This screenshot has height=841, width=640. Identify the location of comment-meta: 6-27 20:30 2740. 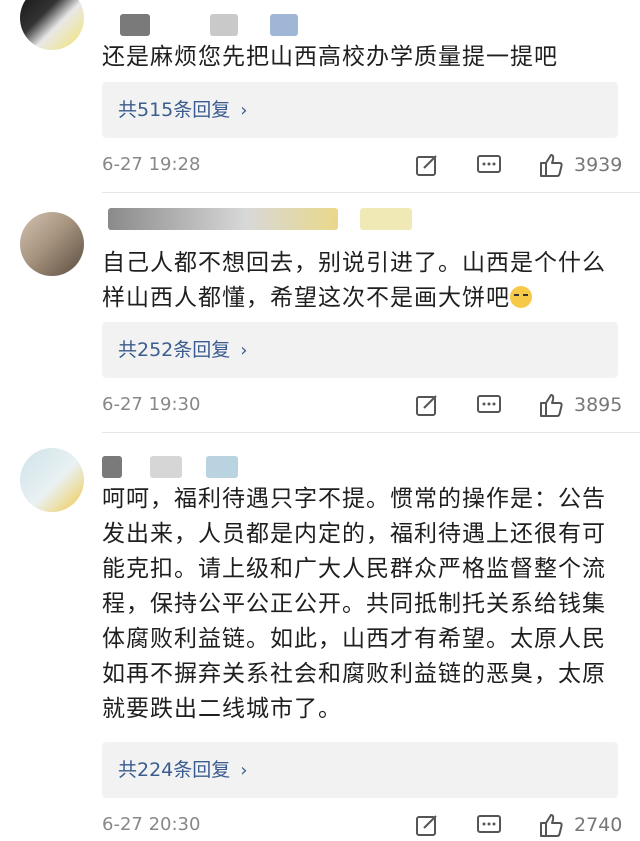
(362, 825).